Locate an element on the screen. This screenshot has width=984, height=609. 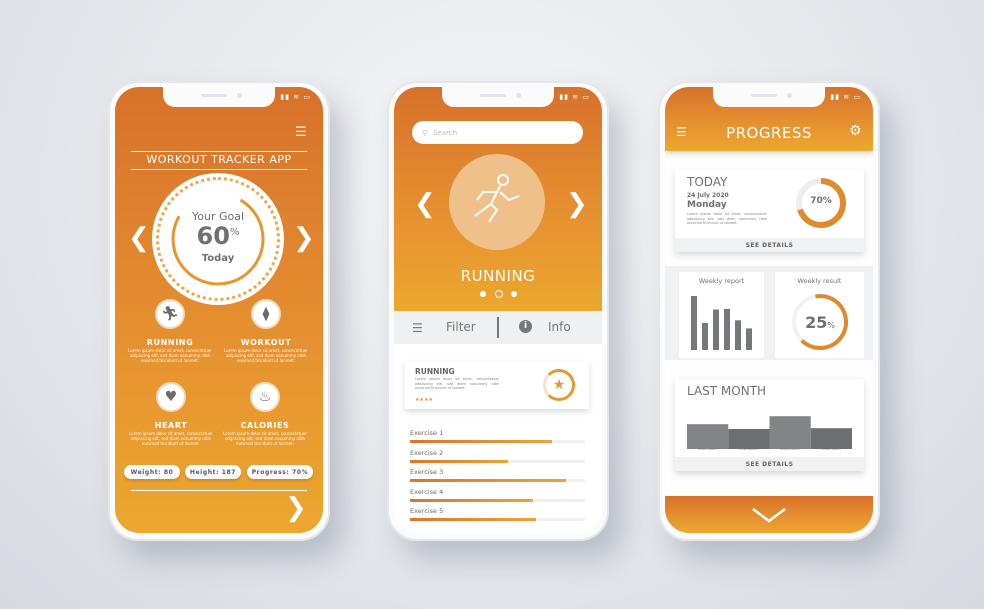
chevron-down-icon is located at coordinates (769, 515).